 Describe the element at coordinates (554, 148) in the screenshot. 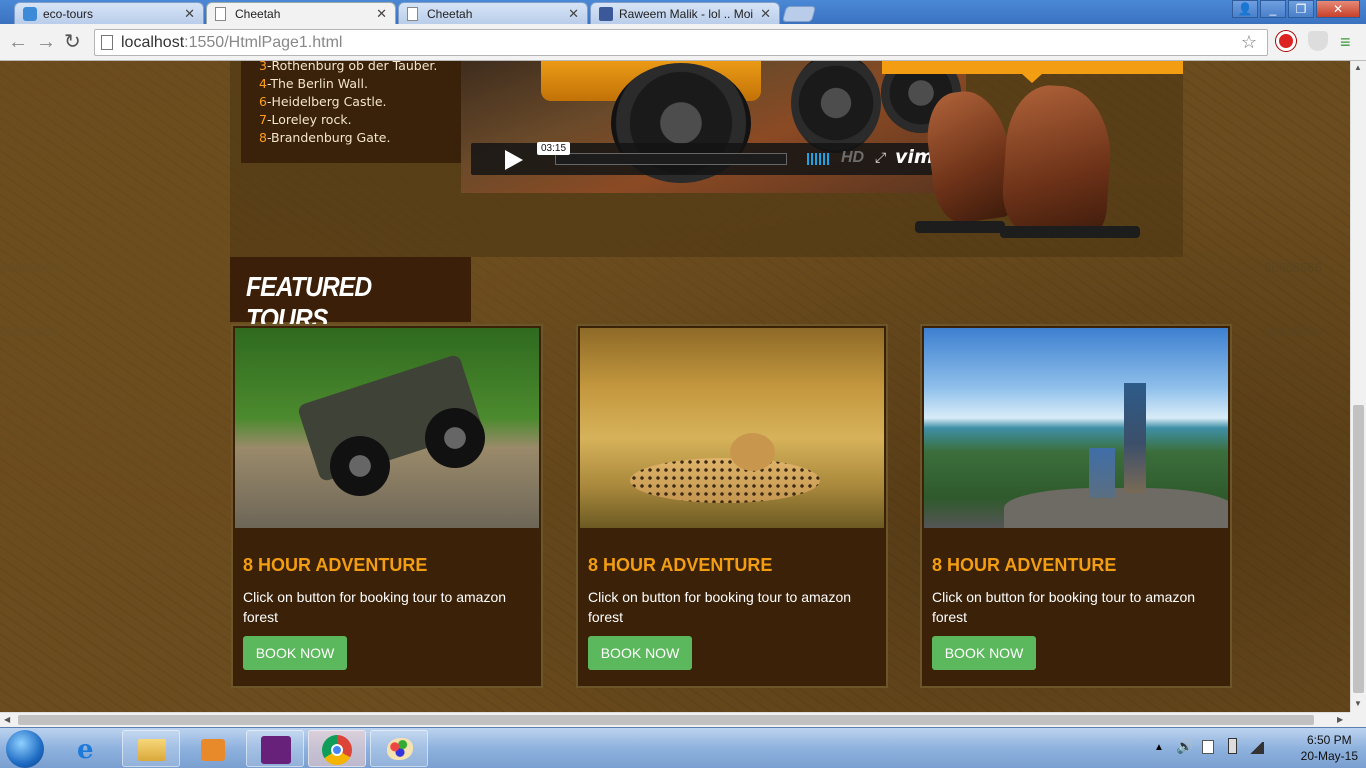

I see `video-time-tooltip: 03:15` at that location.